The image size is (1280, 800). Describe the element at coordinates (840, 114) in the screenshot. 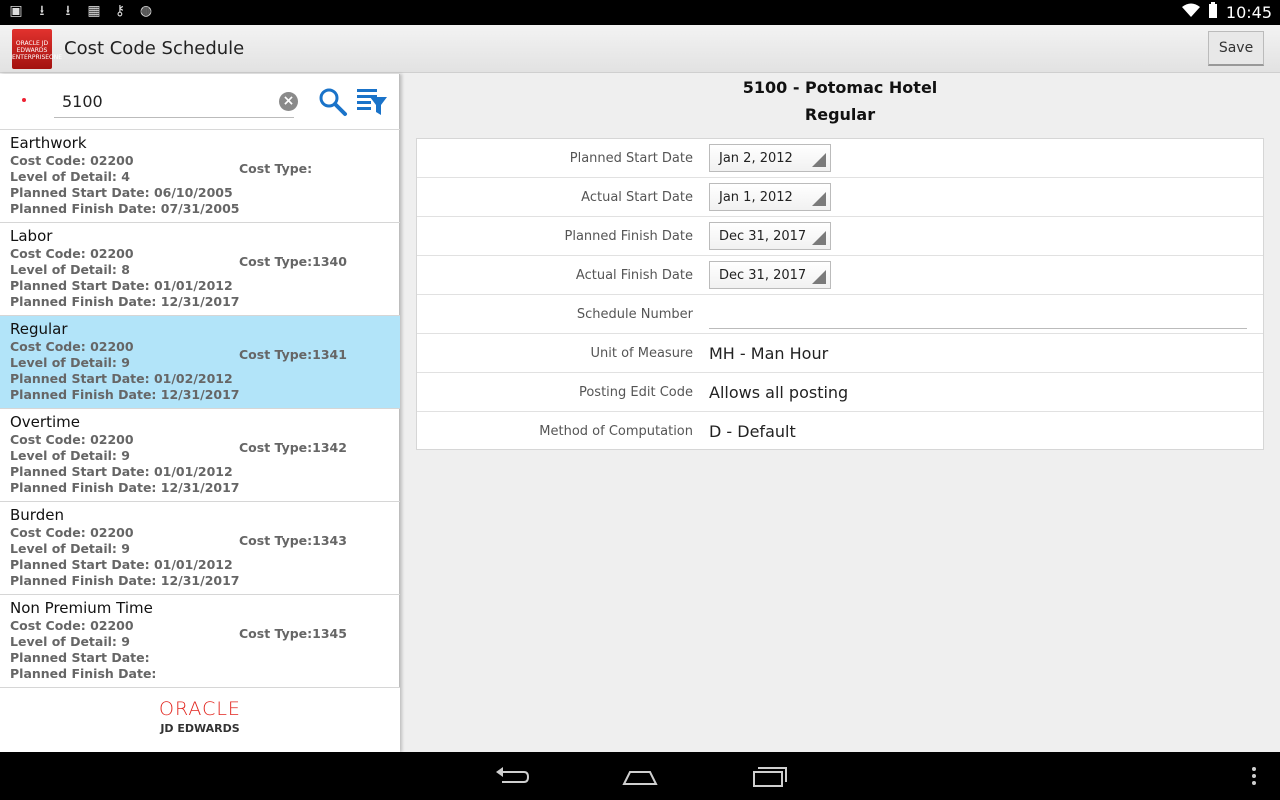

I see `detail-subheading: Regular` at that location.